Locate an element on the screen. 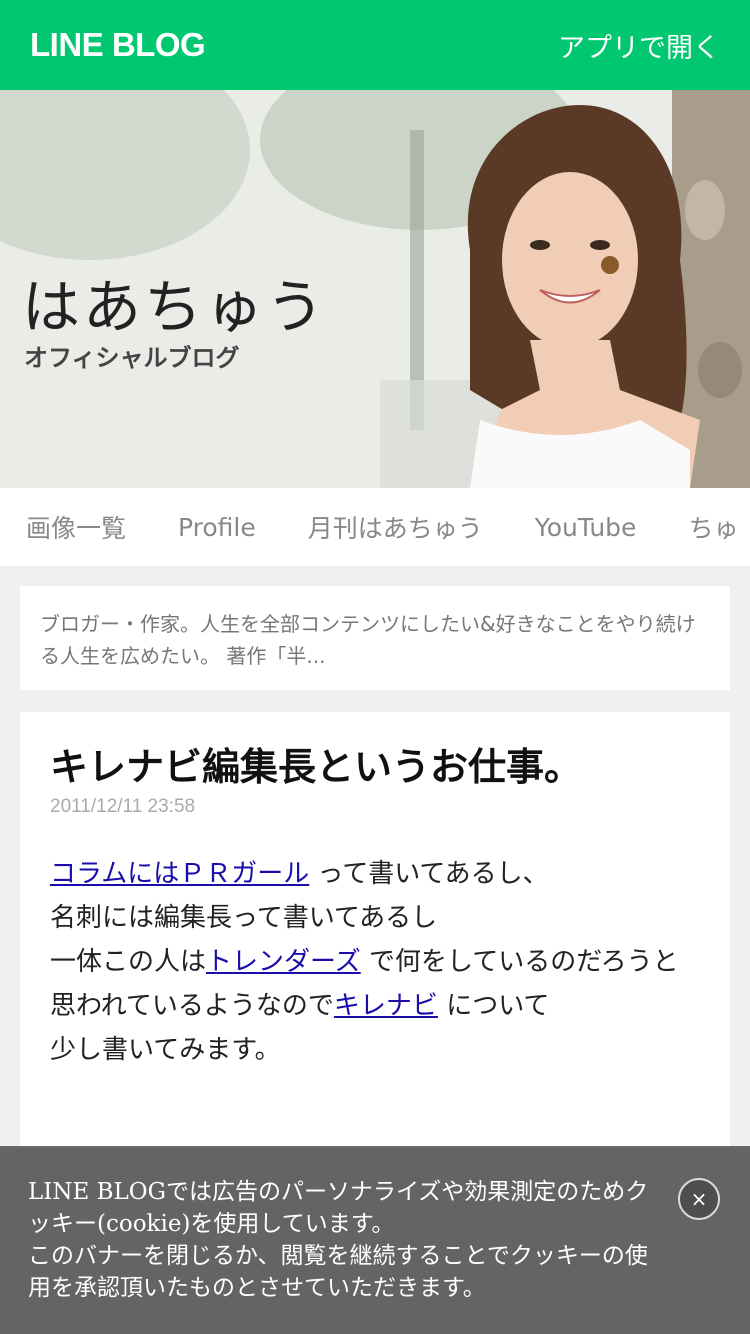 The width and height of the screenshot is (750, 1334). link-kirenavi: キレナビ is located at coordinates (386, 1006).